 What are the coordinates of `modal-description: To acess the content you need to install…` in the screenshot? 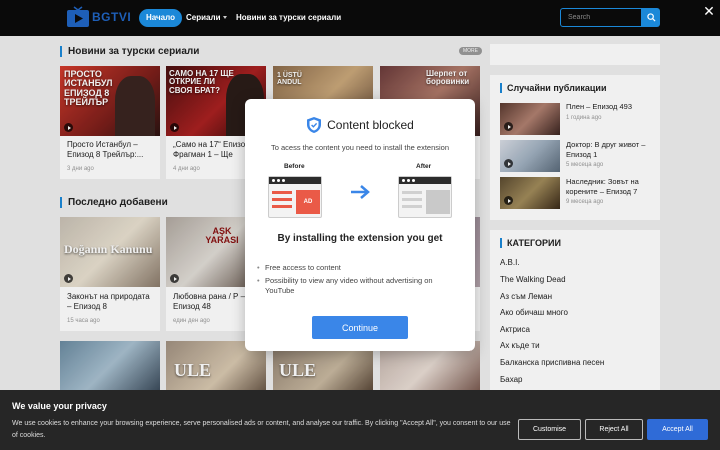 It's located at (360, 147).